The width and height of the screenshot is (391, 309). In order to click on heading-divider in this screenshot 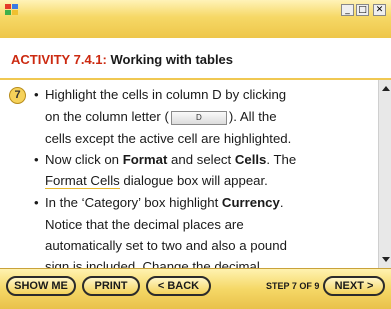, I will do `click(195, 79)`.